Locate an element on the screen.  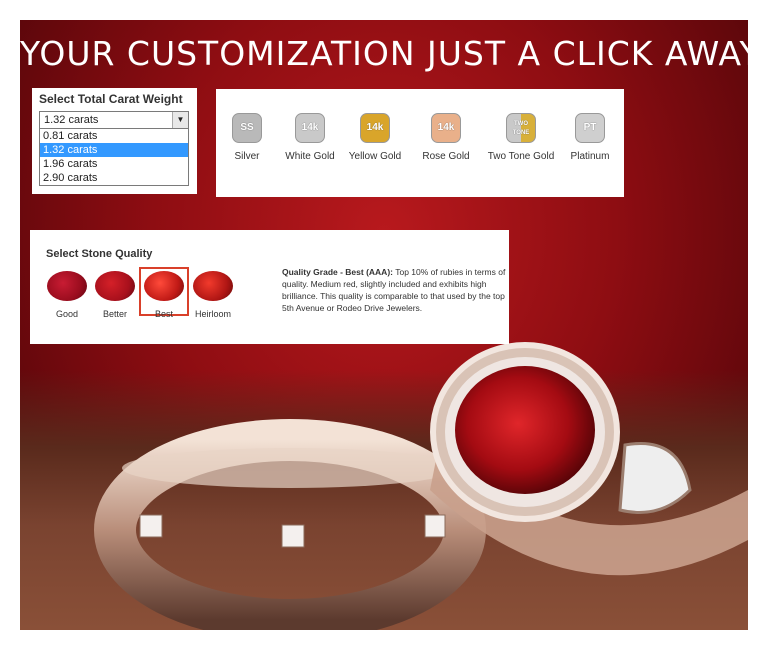
metal-option-platinum: PT Platinum is located at coordinates (590, 137).